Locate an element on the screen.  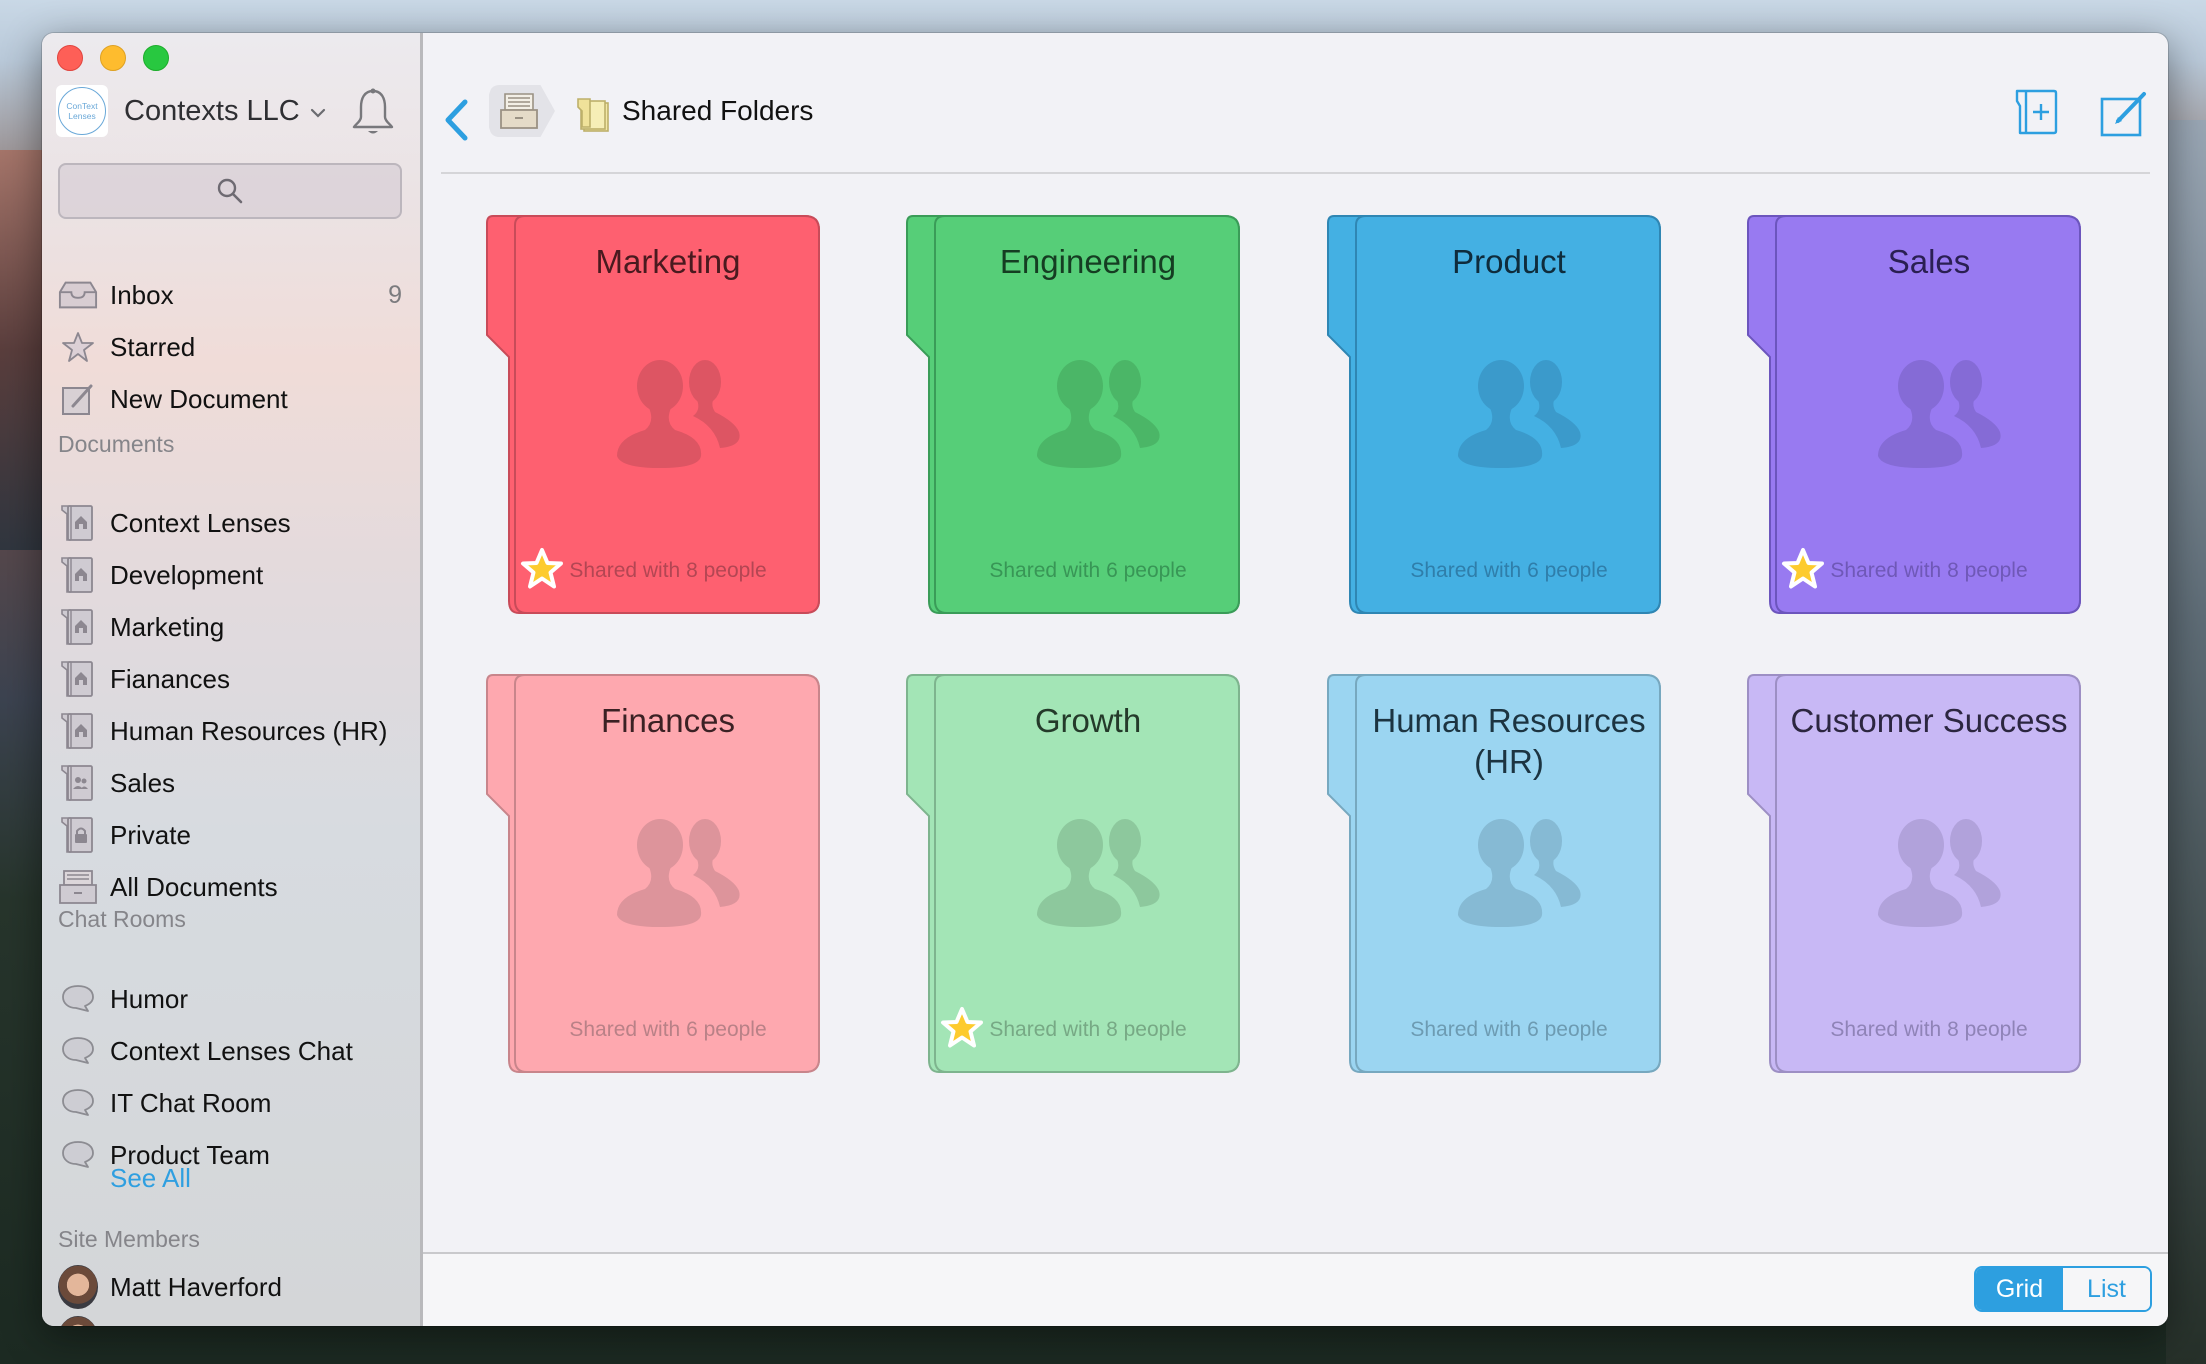
sidebar-item-document: Development is located at coordinates (233, 575).